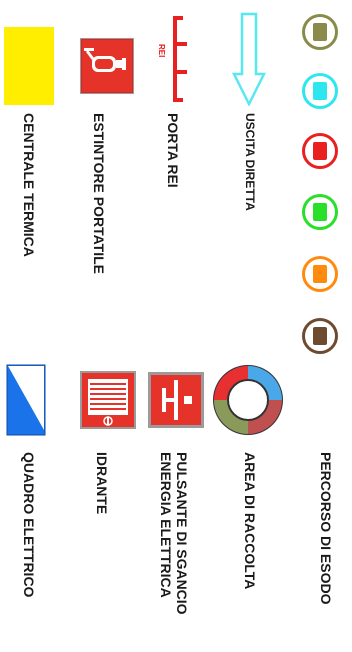  What do you see at coordinates (26, 400) in the screenshot?
I see `electrical-panel-icon` at bounding box center [26, 400].